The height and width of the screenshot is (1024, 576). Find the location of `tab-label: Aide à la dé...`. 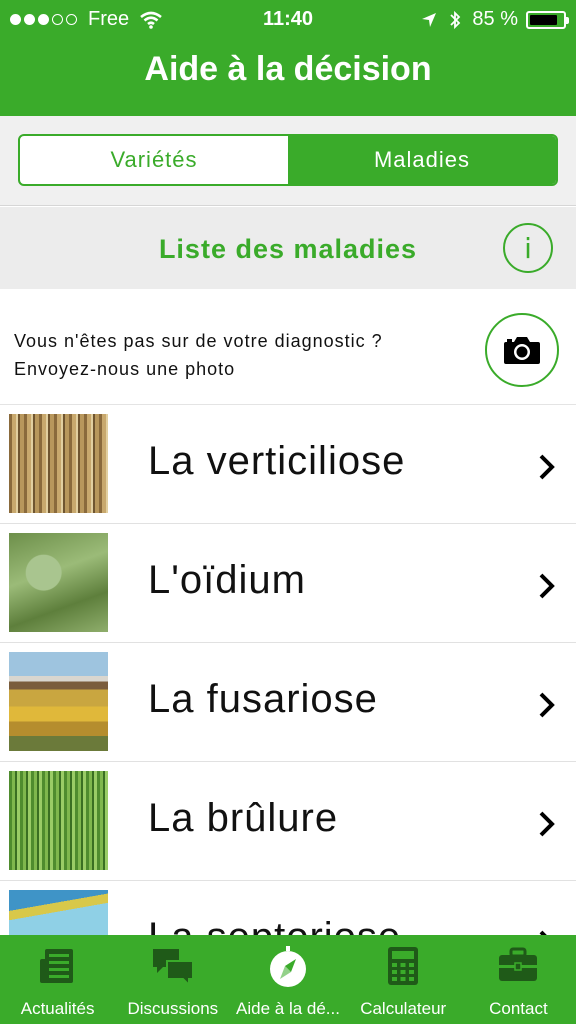

tab-label: Aide à la dé... is located at coordinates (288, 1008).